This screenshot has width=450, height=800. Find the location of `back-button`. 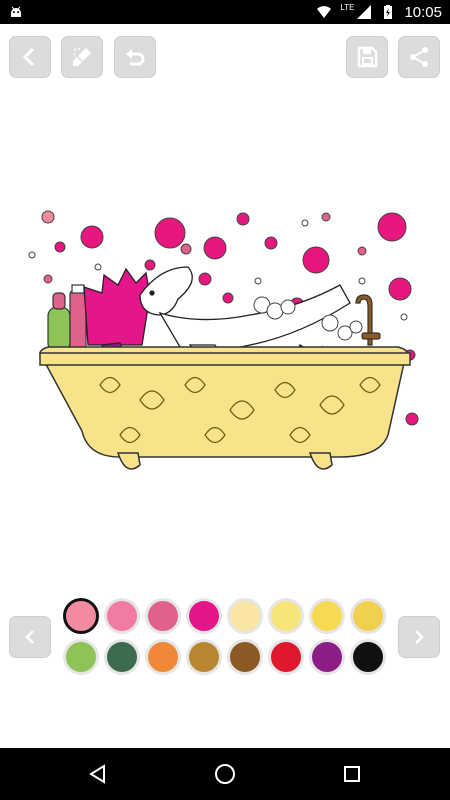

back-button is located at coordinates (30, 57).